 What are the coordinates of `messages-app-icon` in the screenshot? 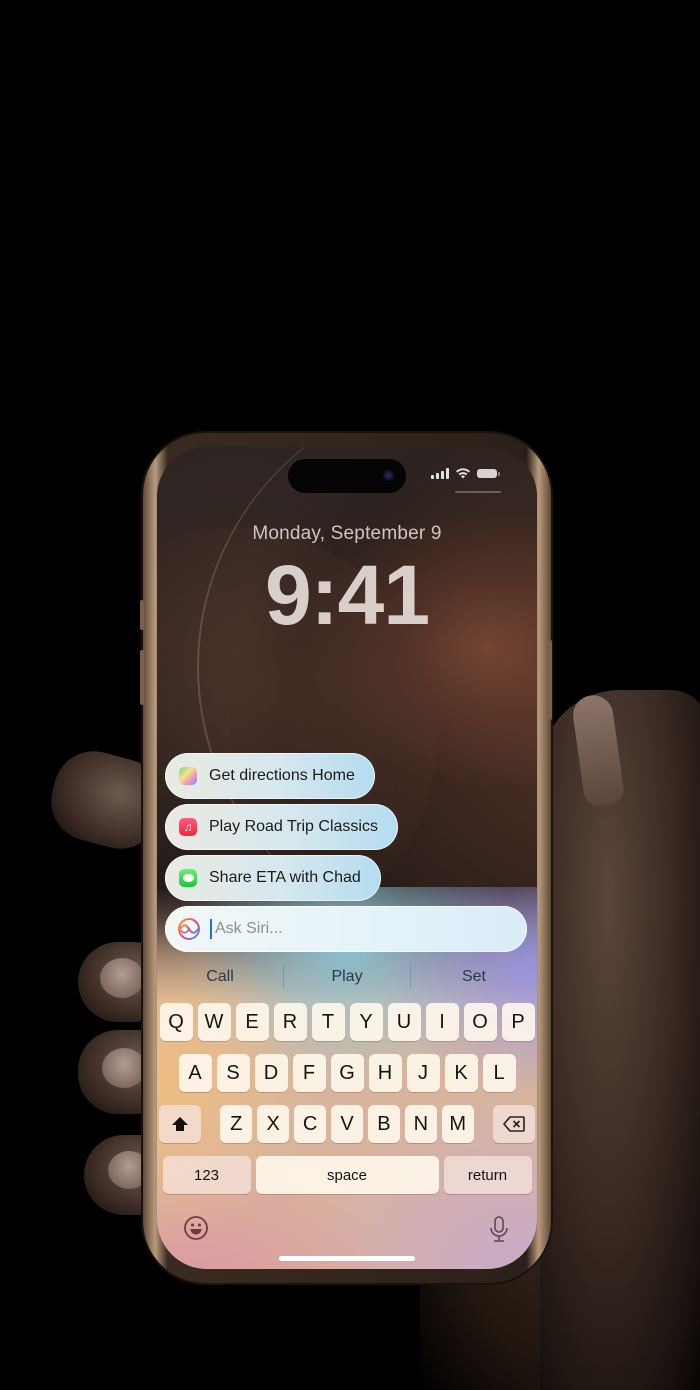 It's located at (188, 878).